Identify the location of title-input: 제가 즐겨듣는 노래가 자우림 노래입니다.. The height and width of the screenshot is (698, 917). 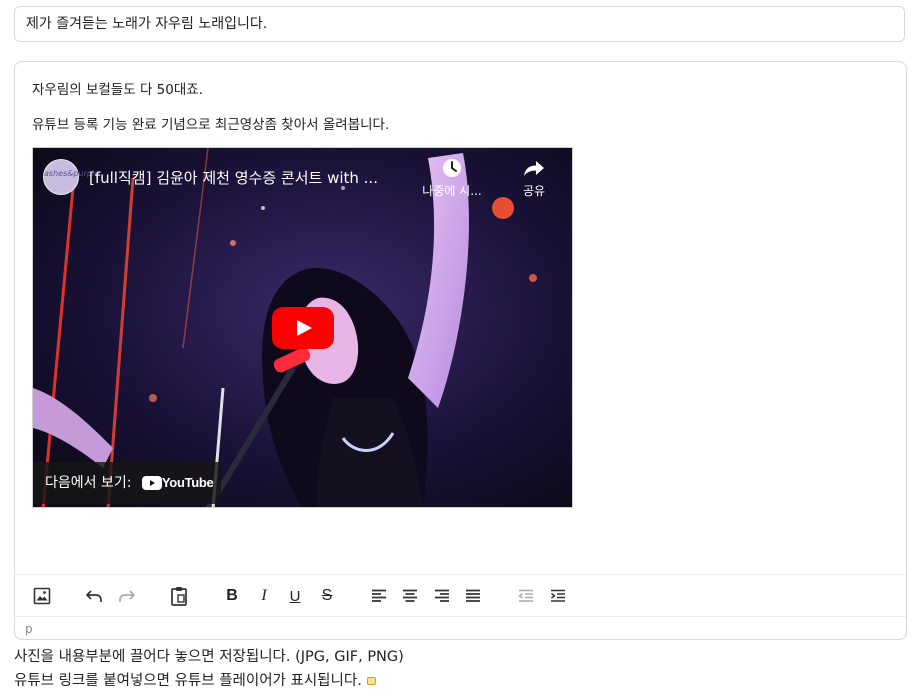
(459, 24).